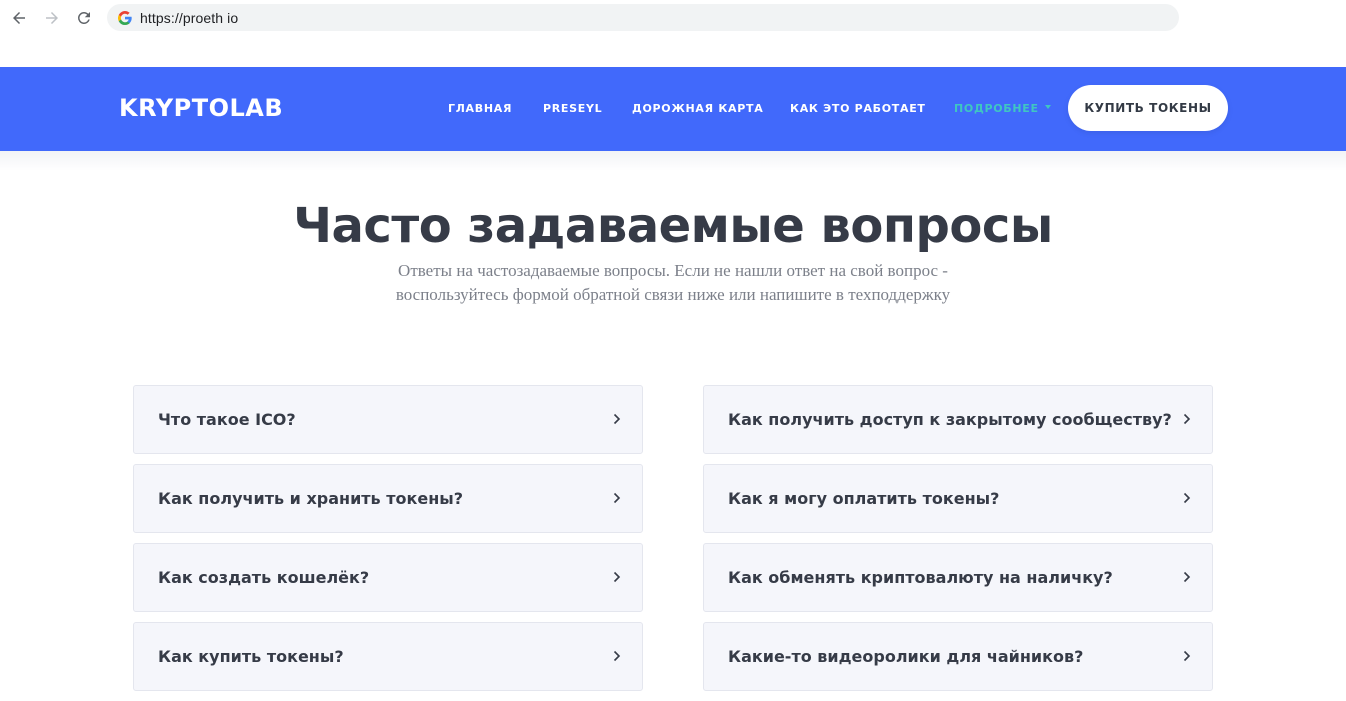 This screenshot has width=1346, height=701. What do you see at coordinates (388, 577) in the screenshot?
I see `faq-item: Как создать кошелёк?` at bounding box center [388, 577].